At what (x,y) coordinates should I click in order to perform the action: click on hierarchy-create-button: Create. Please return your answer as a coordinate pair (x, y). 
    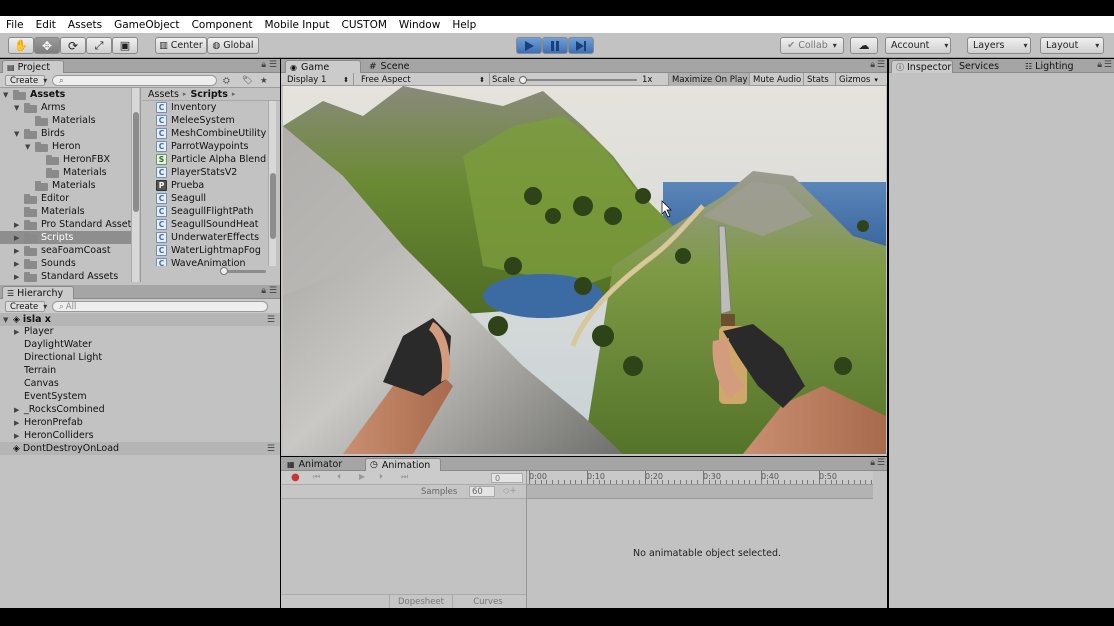
    Looking at the image, I should click on (25, 306).